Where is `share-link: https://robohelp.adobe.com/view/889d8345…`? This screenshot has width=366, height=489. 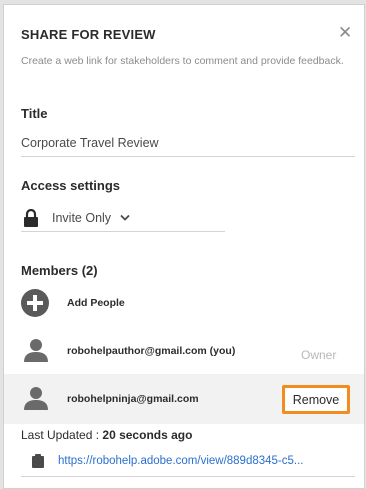
share-link: https://robohelp.adobe.com/view/889d8345… is located at coordinates (203, 461).